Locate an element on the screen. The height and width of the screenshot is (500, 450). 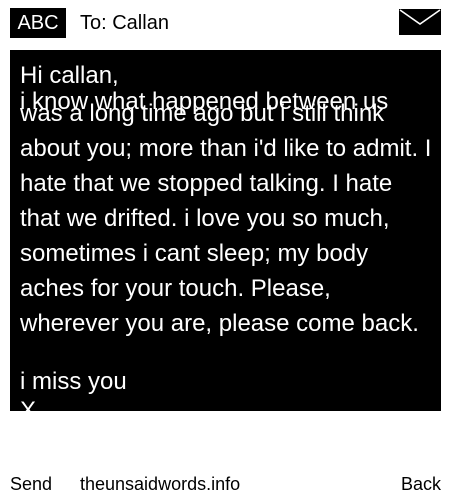
send-button: Send is located at coordinates (31, 484).